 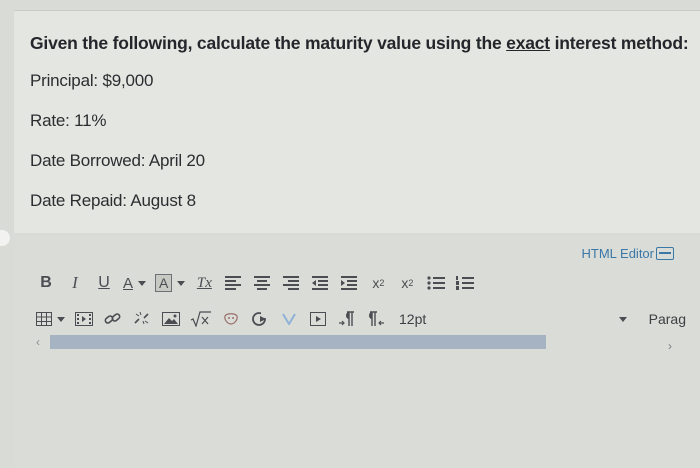 I want to click on bold-button: B, so click(x=46, y=283).